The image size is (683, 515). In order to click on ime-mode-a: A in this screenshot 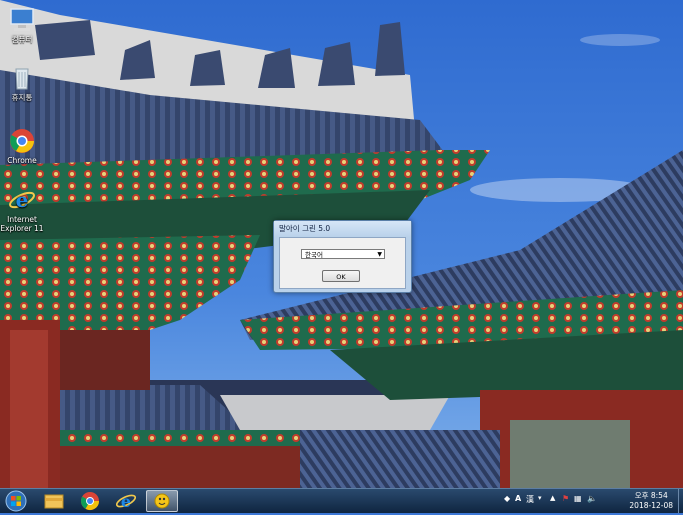, I will do `click(518, 498)`.